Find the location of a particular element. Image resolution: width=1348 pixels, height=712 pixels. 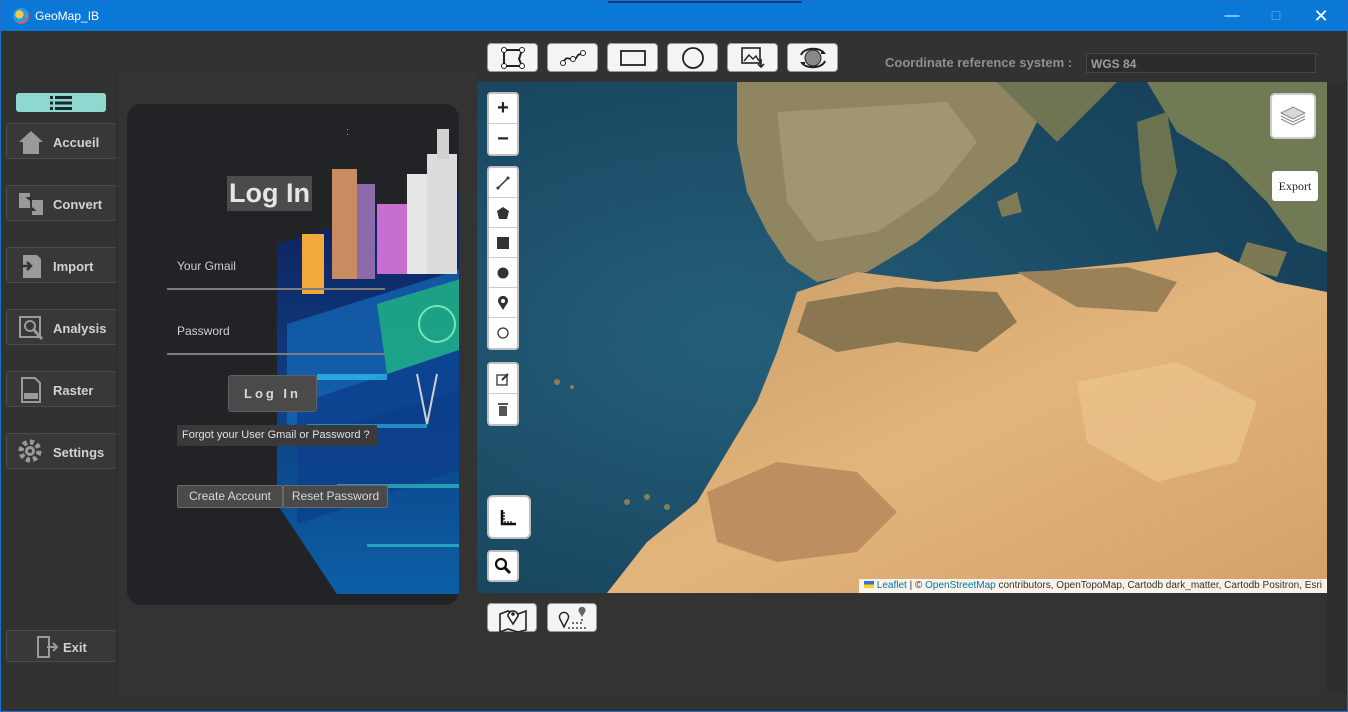

trash-icon is located at coordinates (503, 409).